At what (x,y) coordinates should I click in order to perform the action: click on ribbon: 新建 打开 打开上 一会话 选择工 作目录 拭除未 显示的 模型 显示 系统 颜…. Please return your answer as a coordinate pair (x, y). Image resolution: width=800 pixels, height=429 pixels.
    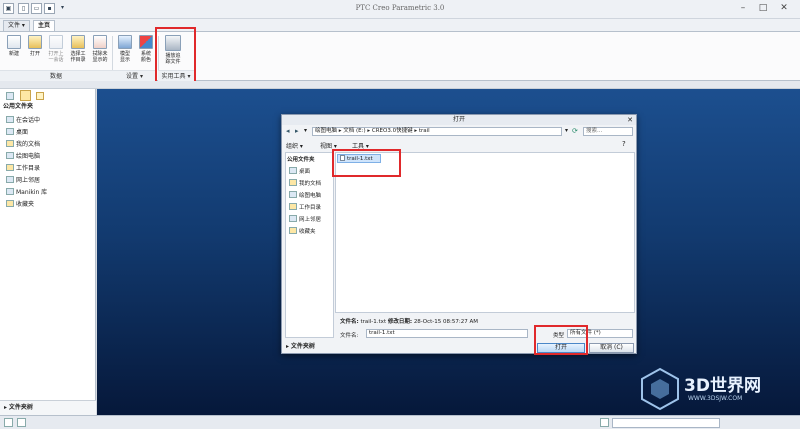
    Looking at the image, I should click on (400, 56).